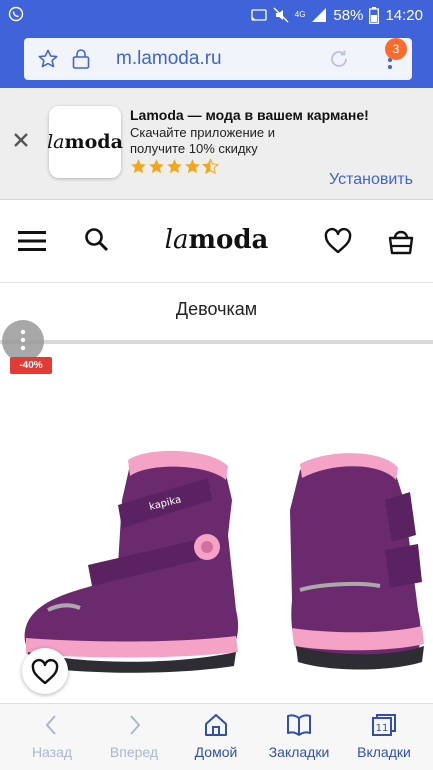  What do you see at coordinates (210, 166) in the screenshot?
I see `star-half-icon` at bounding box center [210, 166].